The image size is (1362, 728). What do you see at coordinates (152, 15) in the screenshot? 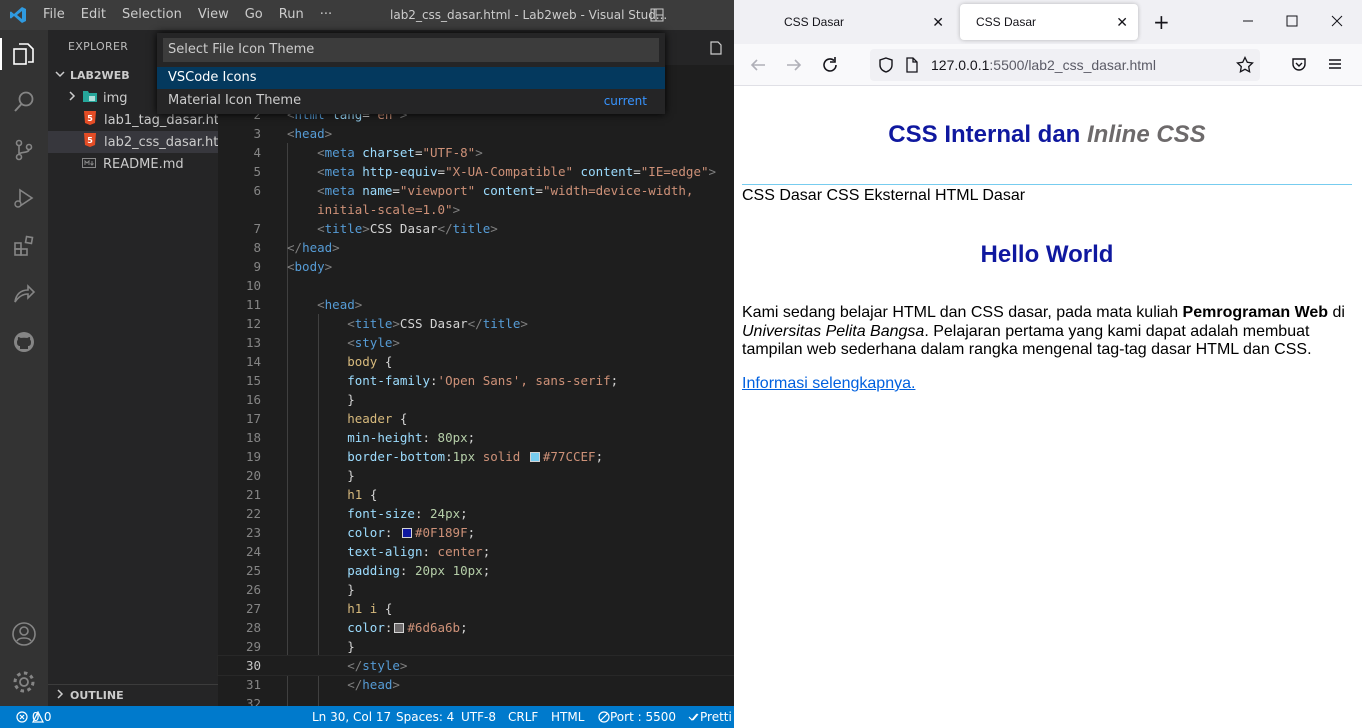
I see `menu-selection: Selection` at bounding box center [152, 15].